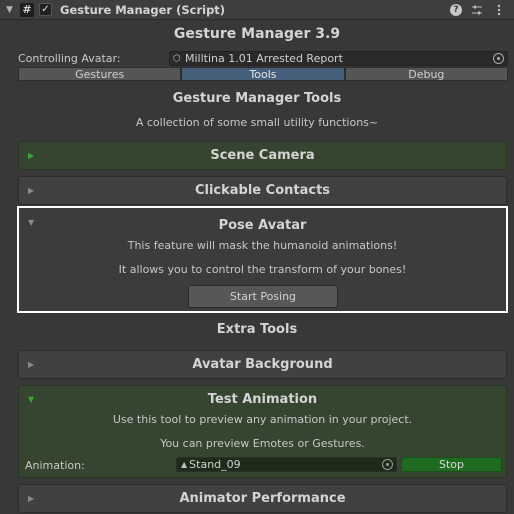  I want to click on controlling-avatar-label: Controlling Avatar:, so click(69, 58).